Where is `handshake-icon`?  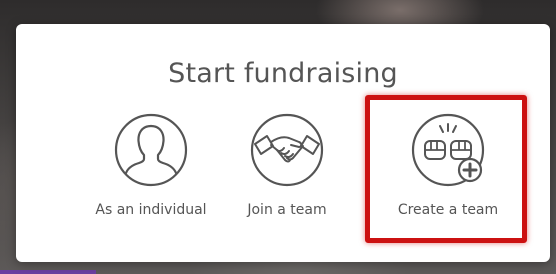 handshake-icon is located at coordinates (287, 150).